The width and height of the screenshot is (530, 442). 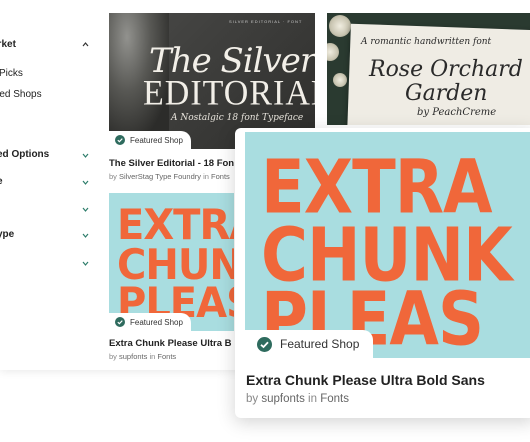 I want to click on chevron-up-icon, so click(x=85, y=44).